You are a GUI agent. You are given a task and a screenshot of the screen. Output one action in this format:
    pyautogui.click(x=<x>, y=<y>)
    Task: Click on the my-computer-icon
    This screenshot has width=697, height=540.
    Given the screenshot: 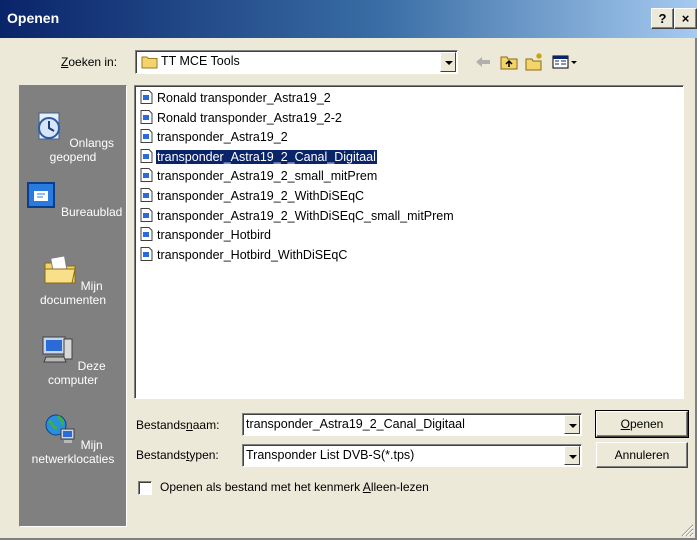 What is the action you would take?
    pyautogui.click(x=57, y=349)
    